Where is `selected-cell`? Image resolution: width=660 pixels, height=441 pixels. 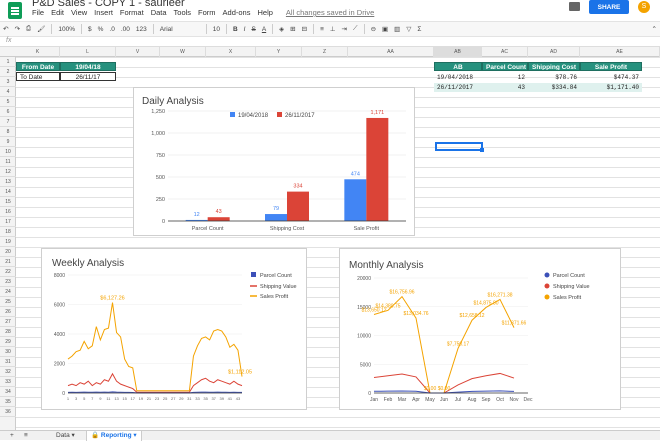
selected-cell is located at coordinates (459, 147).